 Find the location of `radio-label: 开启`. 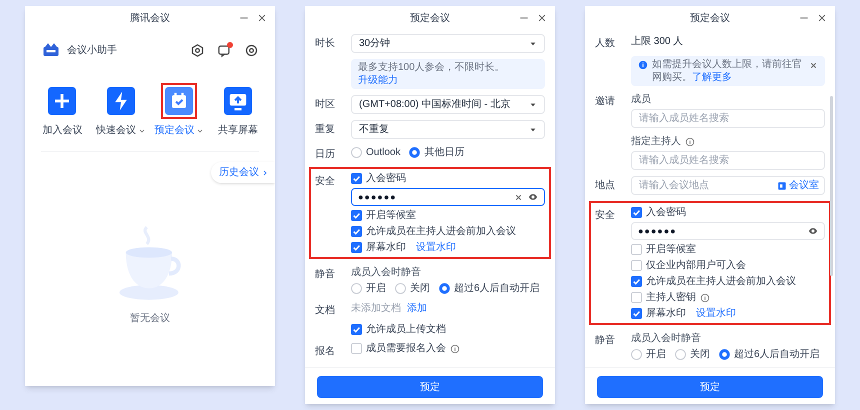

radio-label: 开启 is located at coordinates (376, 288).